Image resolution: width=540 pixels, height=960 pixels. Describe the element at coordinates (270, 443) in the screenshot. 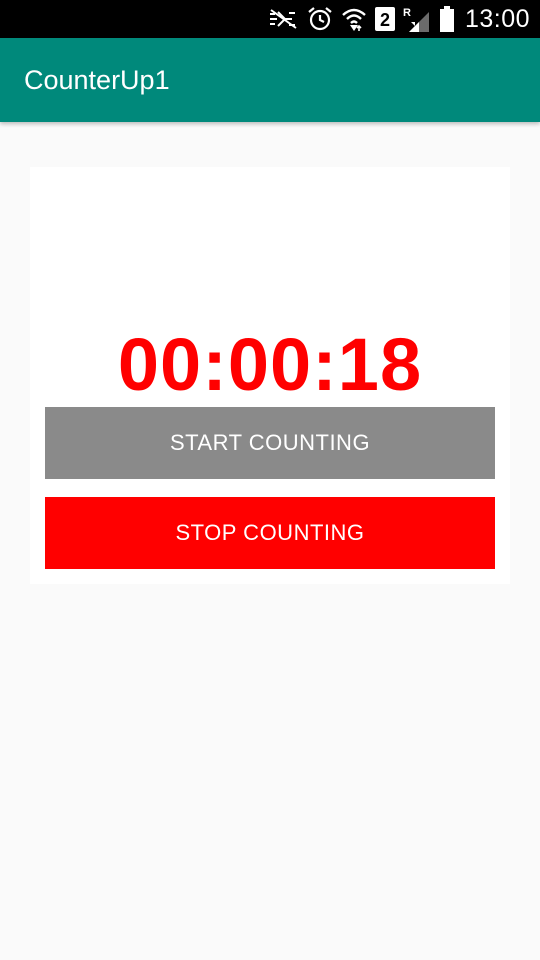

I see `start-counting-button: START COUNTING` at that location.